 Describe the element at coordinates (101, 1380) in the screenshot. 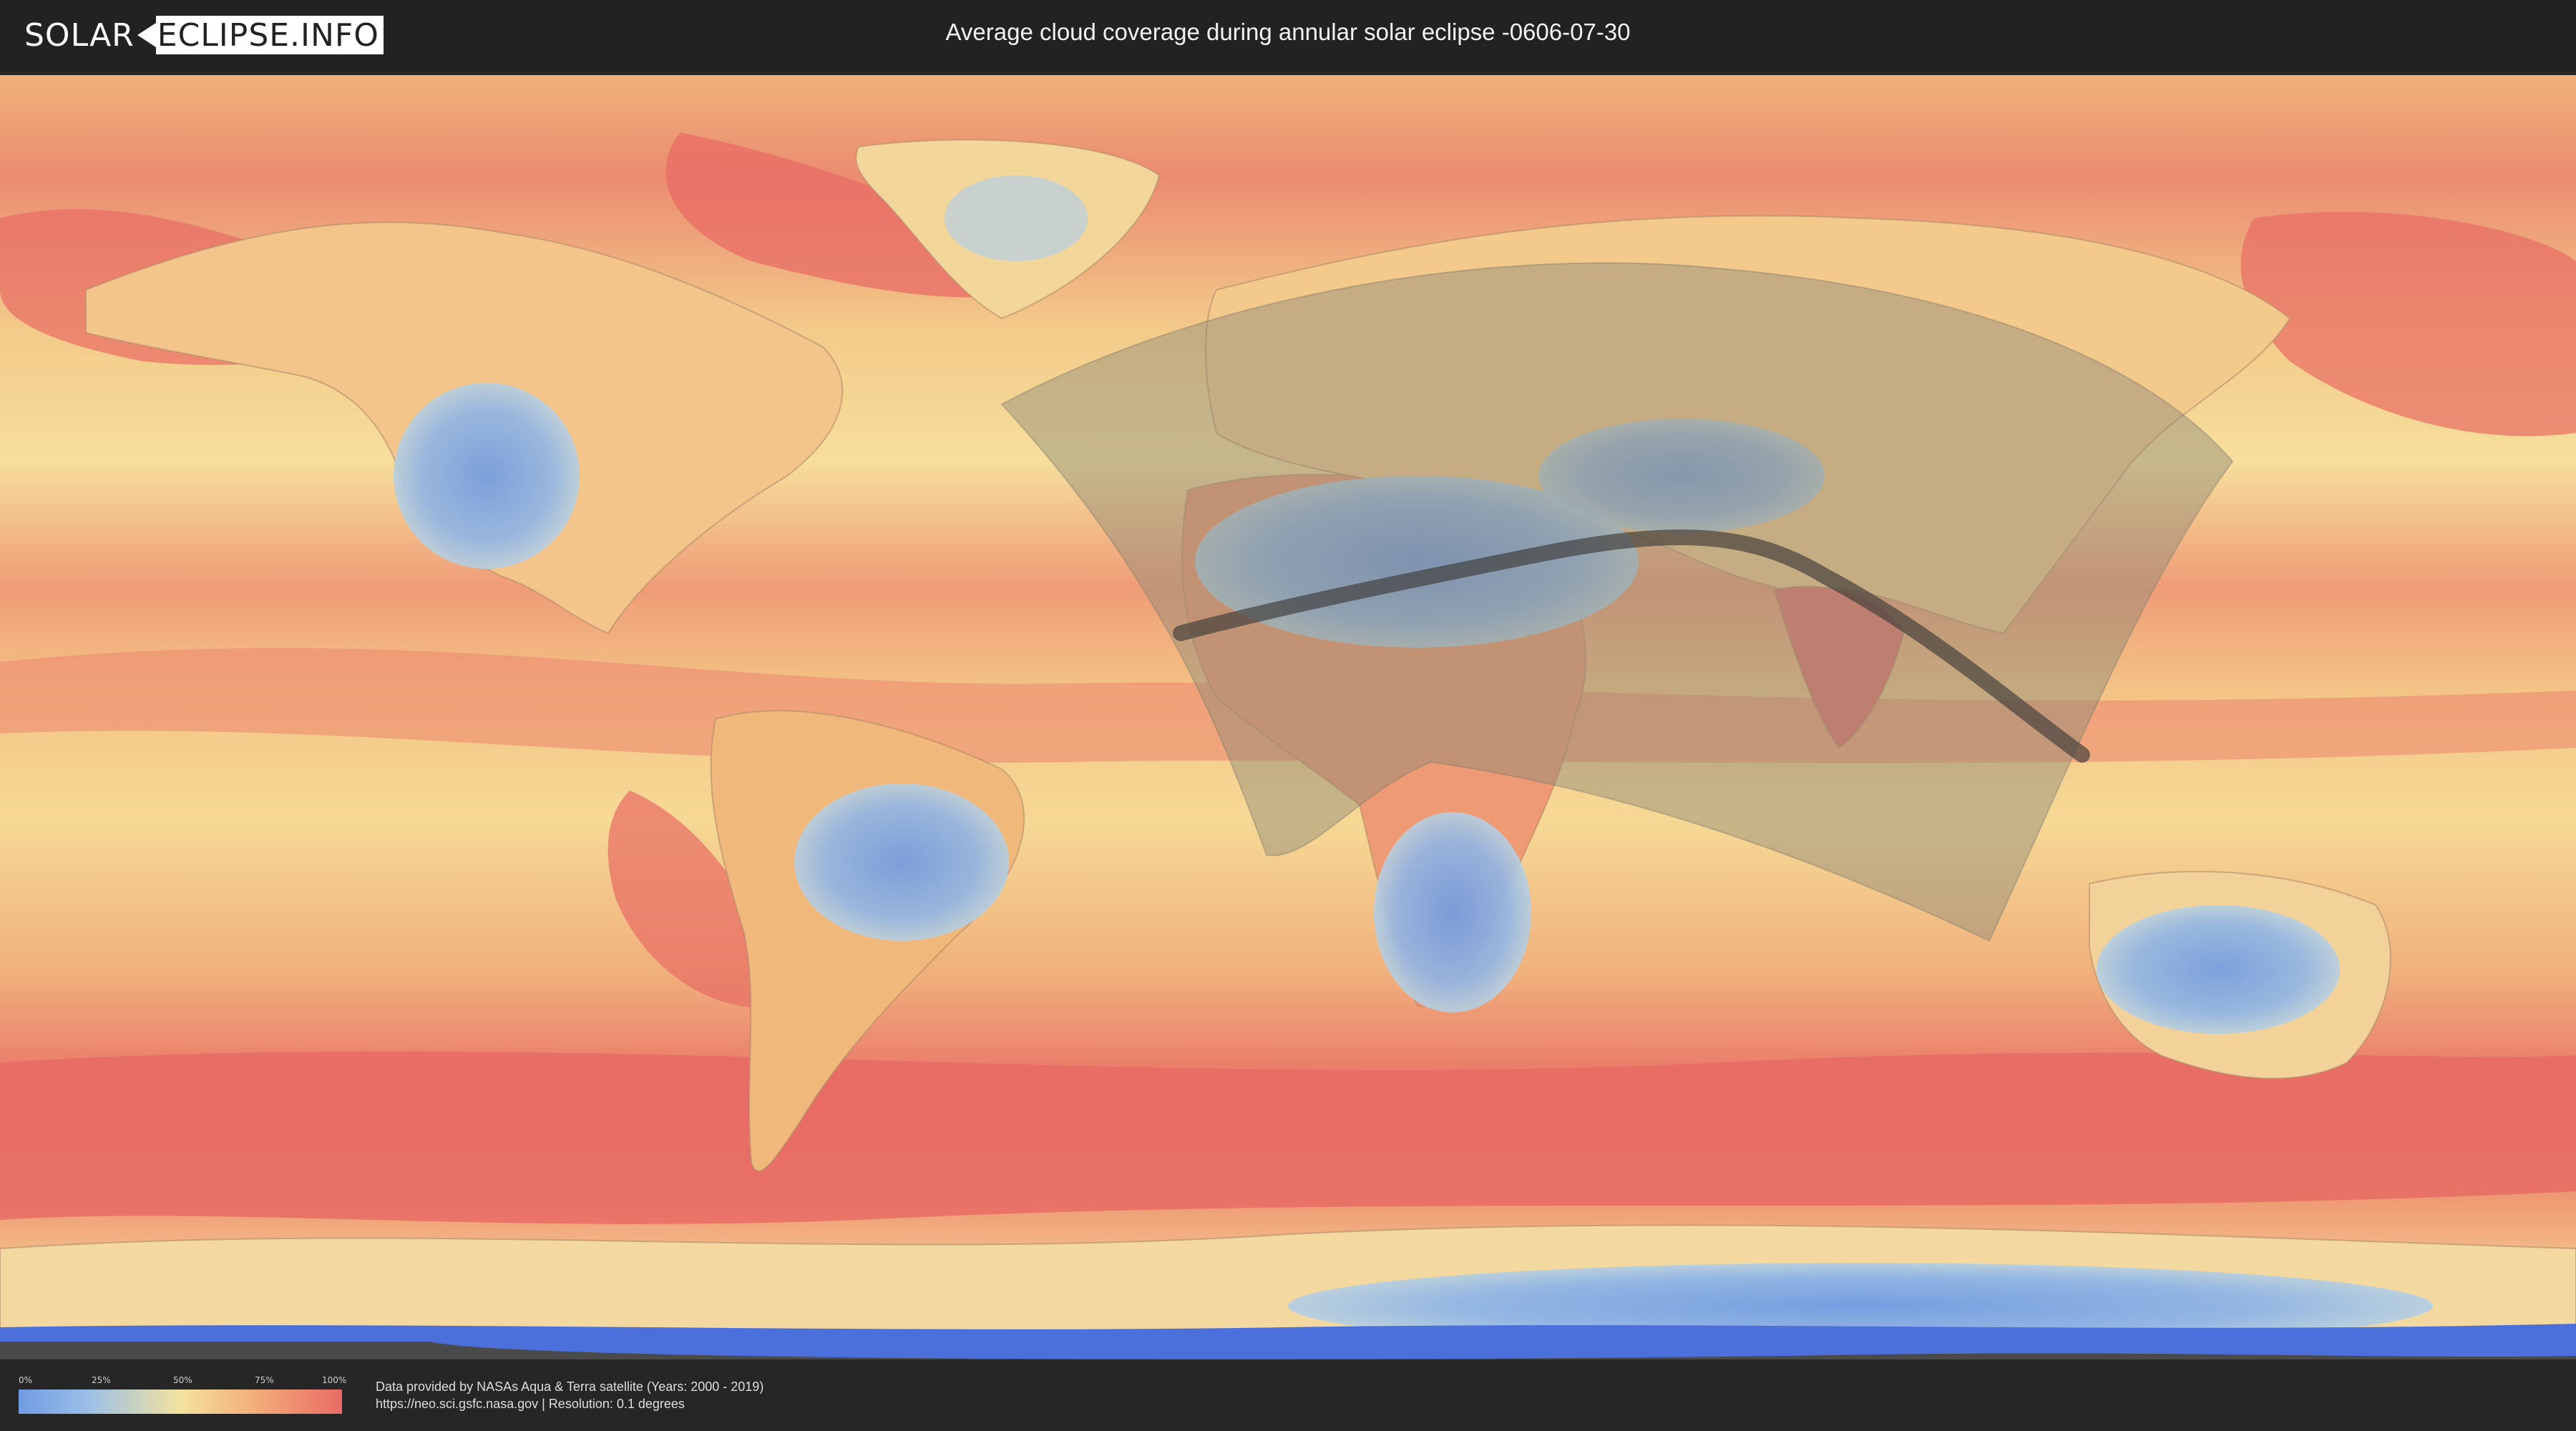

I see `legend-tick-25: 25%` at that location.